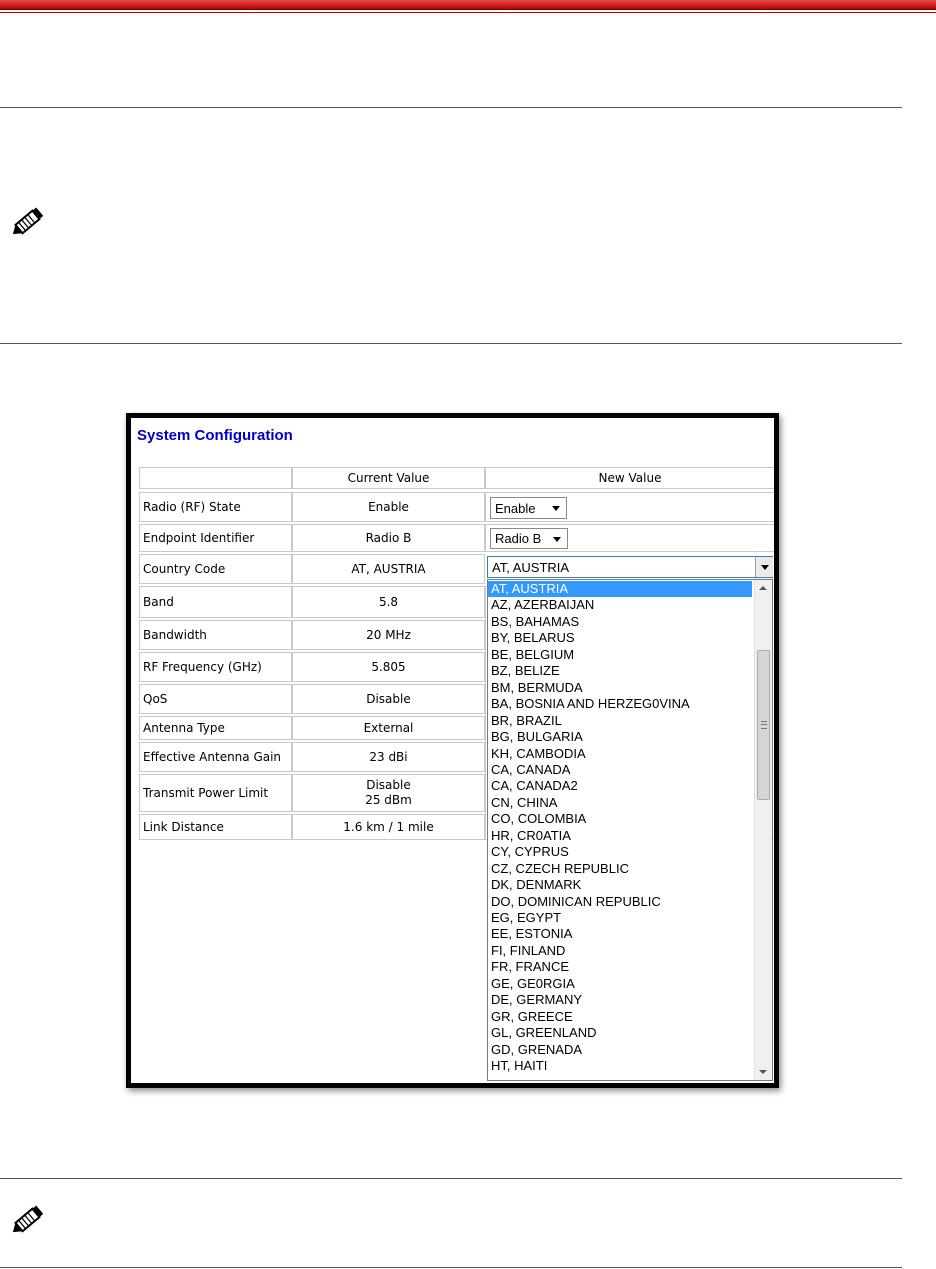 The width and height of the screenshot is (936, 1269). Describe the element at coordinates (620, 671) in the screenshot. I see `dropdown-option: BZ, BELIZE` at that location.